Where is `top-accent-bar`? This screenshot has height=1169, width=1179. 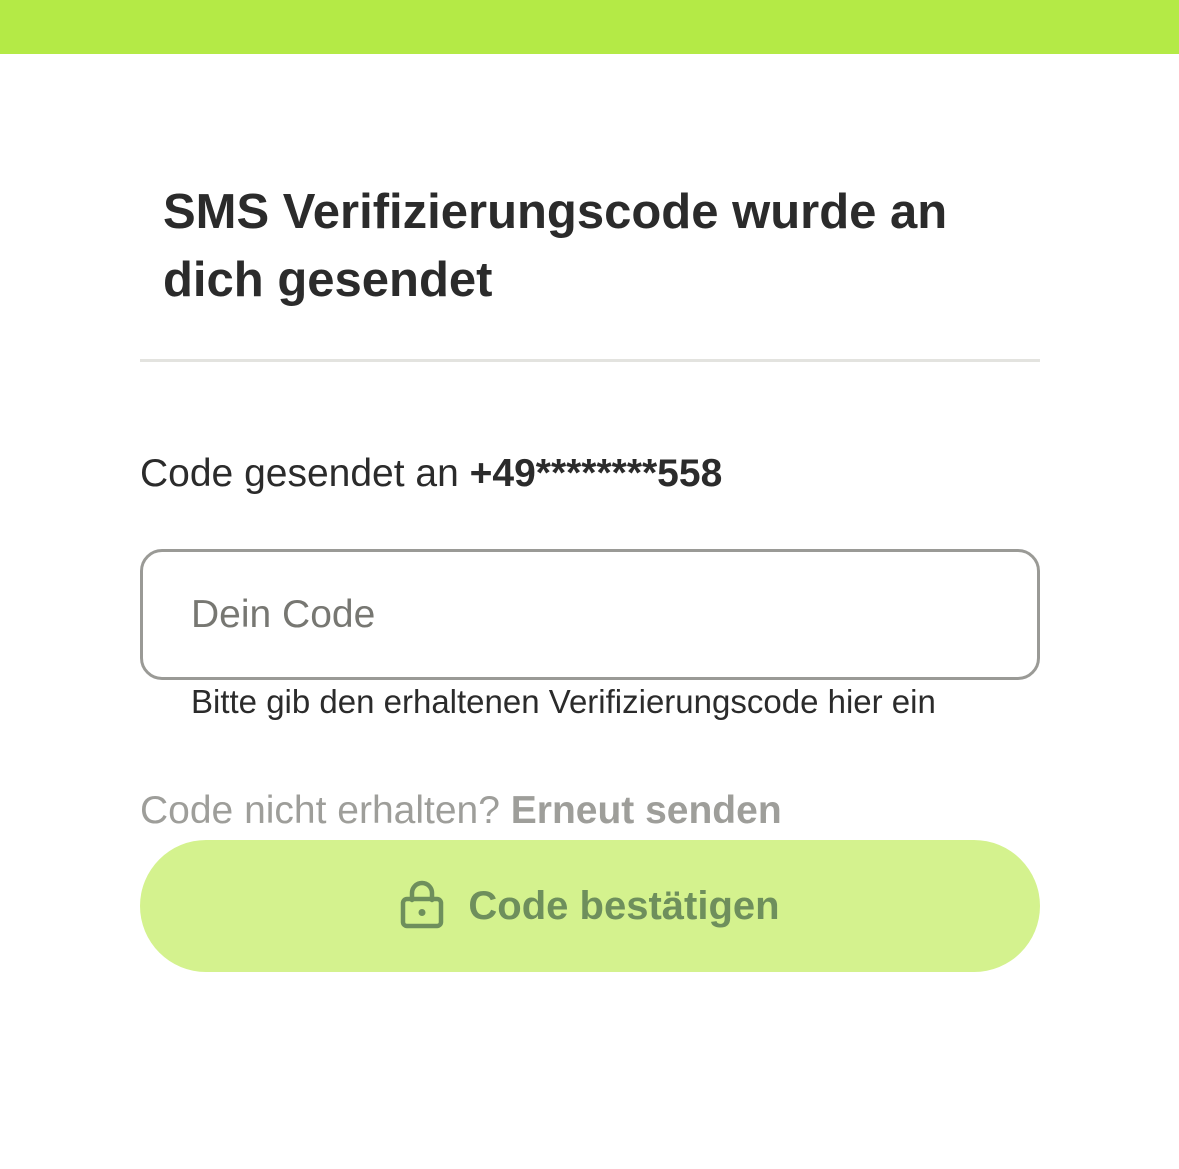 top-accent-bar is located at coordinates (589, 27).